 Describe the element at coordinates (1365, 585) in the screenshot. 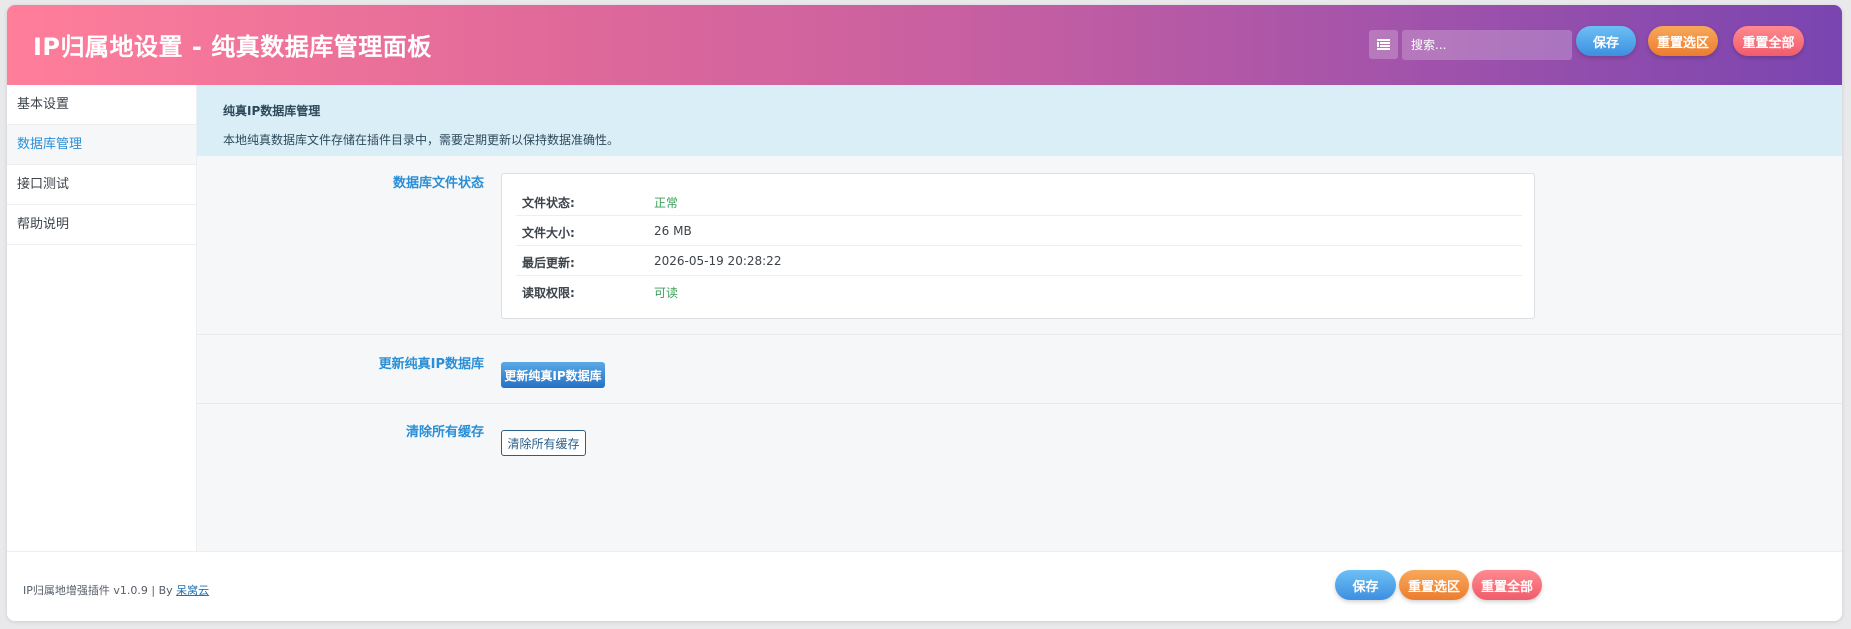

I see `footer-save-button: 保存` at that location.